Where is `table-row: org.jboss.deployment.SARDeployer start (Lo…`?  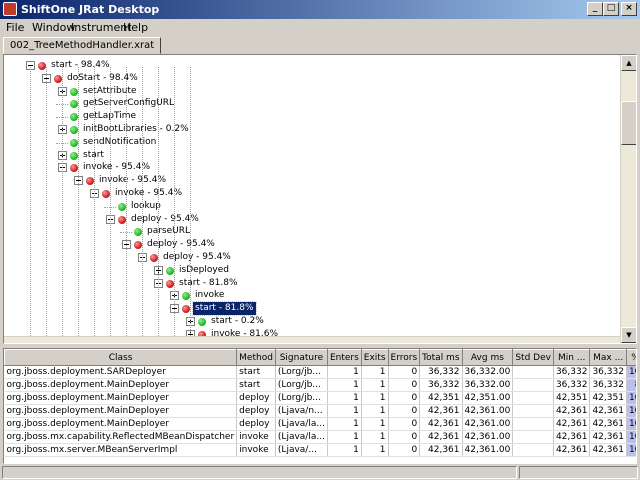 table-row: org.jboss.deployment.SARDeployer start (Lo… is located at coordinates (320, 372).